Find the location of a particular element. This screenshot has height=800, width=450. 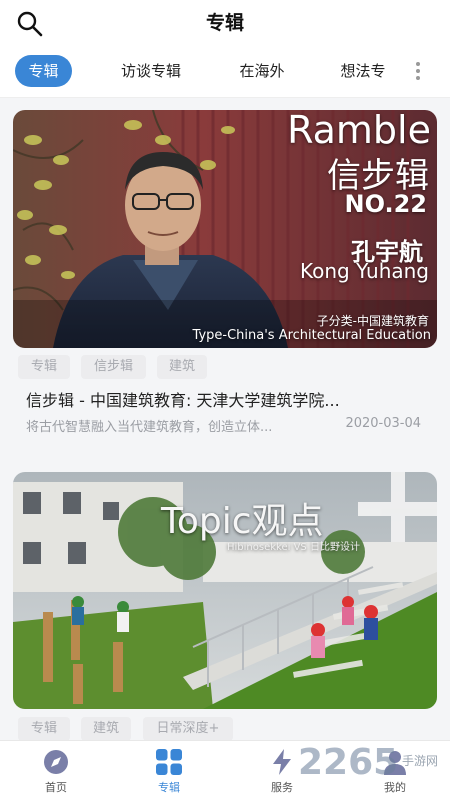

tab-album: 专辑 is located at coordinates (43, 71).